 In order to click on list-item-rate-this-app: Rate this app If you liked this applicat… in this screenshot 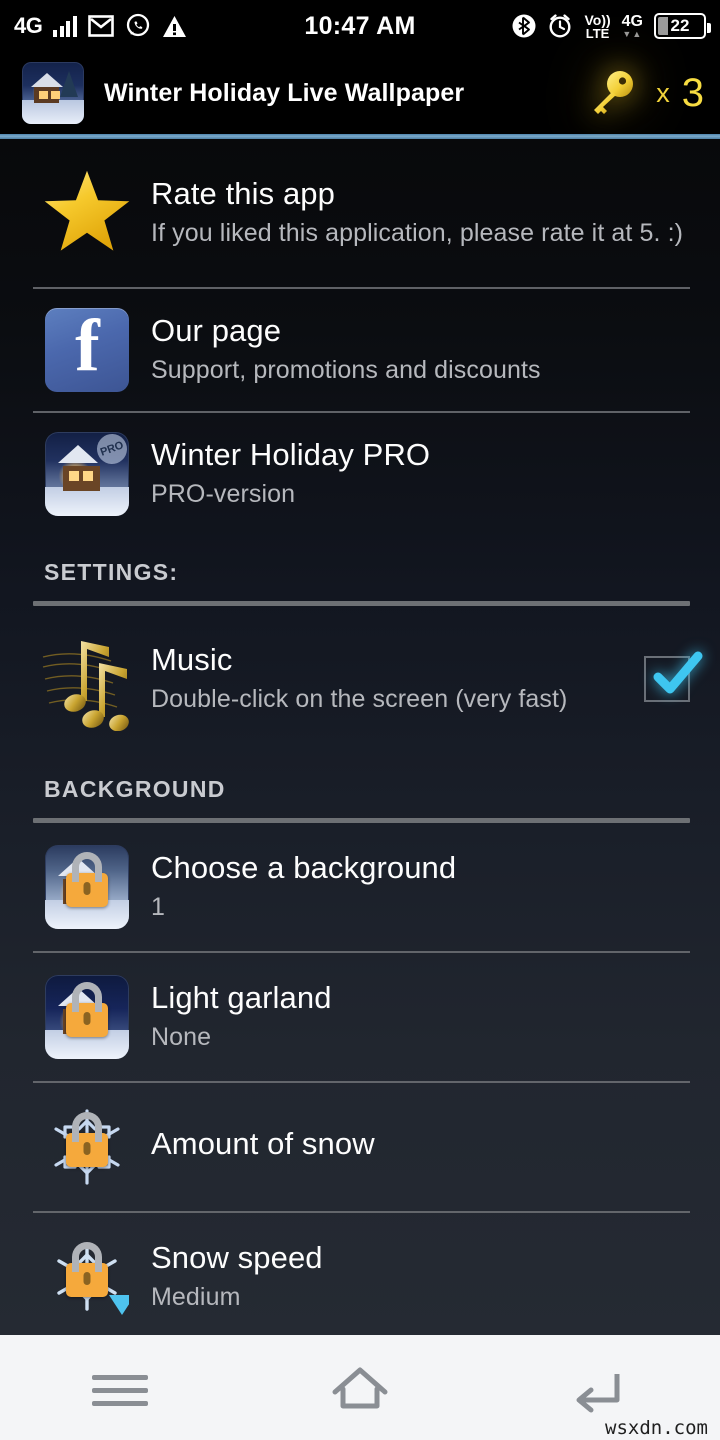, I will do `click(360, 213)`.